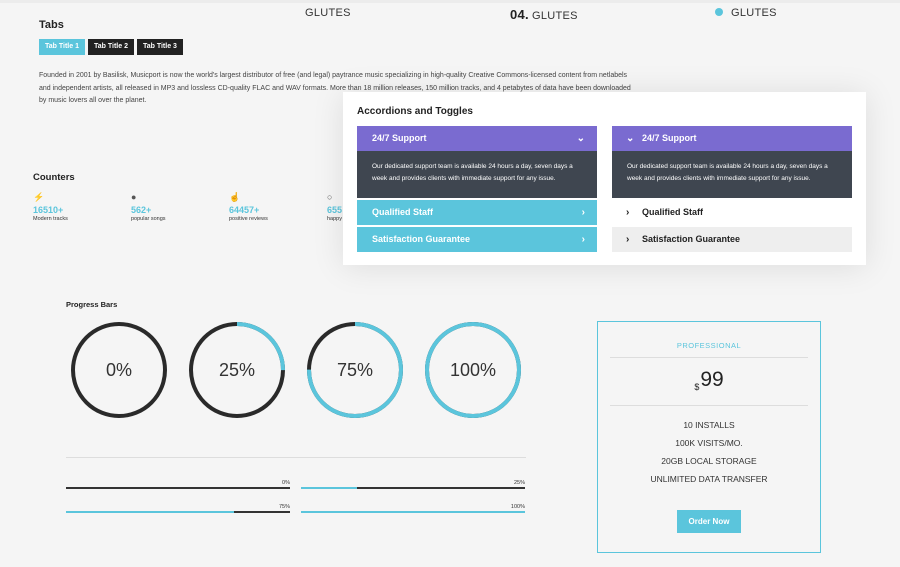 The height and width of the screenshot is (567, 900). Describe the element at coordinates (732, 212) in the screenshot. I see `toggle-header-staff: › Qualified Staff` at that location.